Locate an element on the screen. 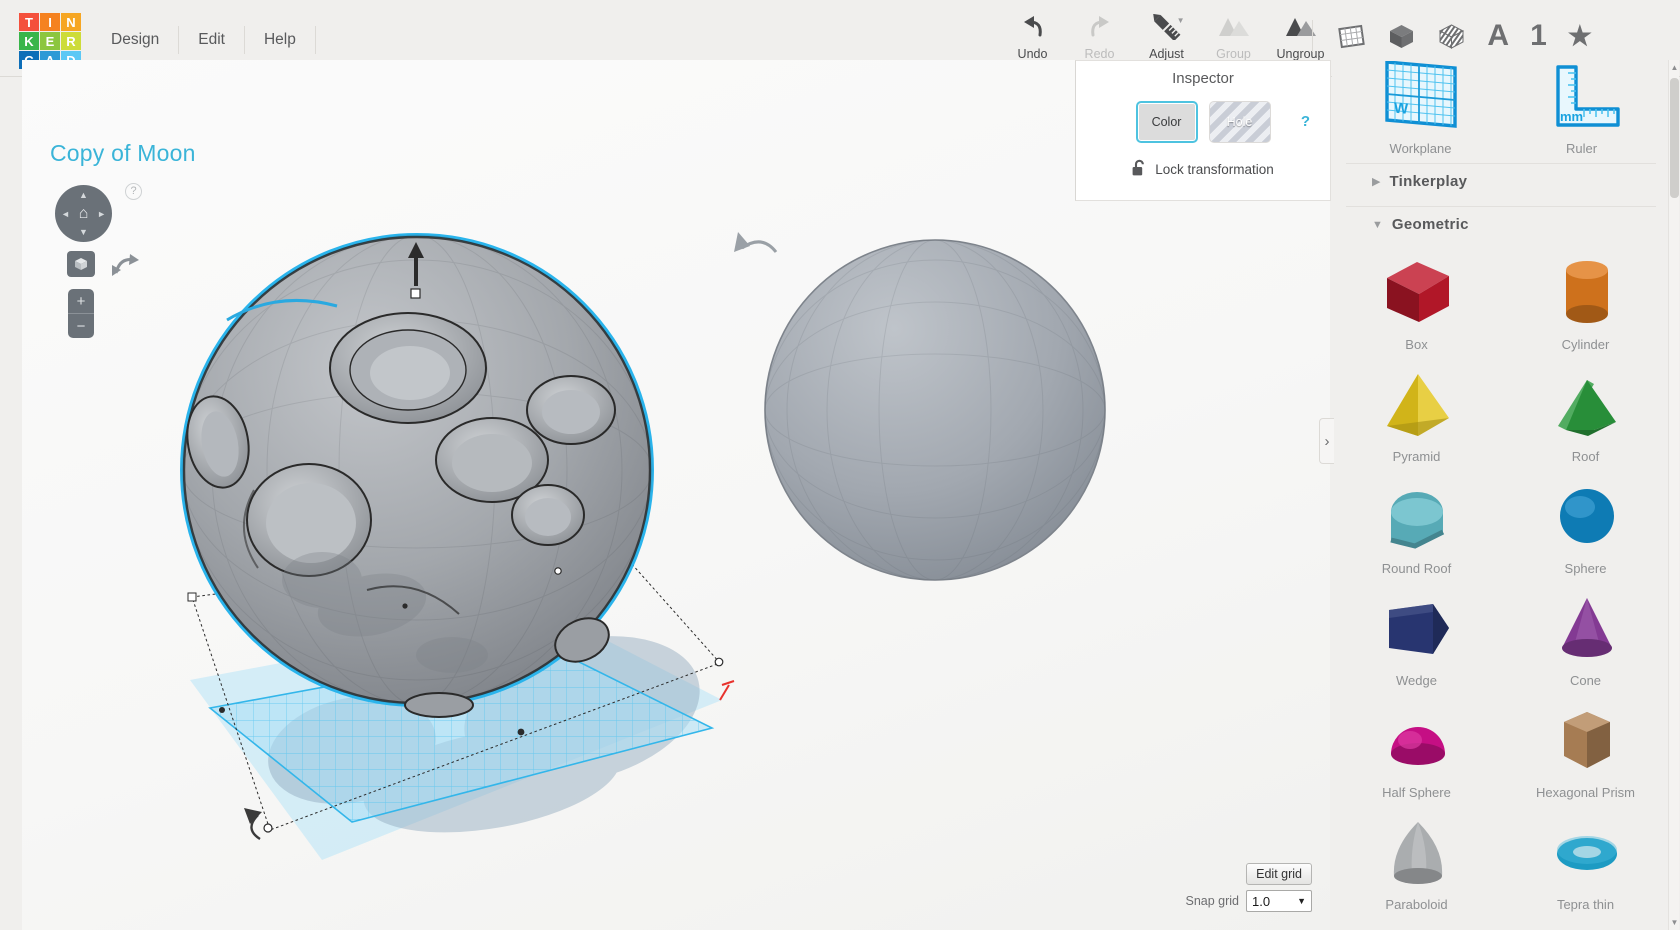 This screenshot has width=1680, height=930. wireframe-cube-icon is located at coordinates (1451, 36).